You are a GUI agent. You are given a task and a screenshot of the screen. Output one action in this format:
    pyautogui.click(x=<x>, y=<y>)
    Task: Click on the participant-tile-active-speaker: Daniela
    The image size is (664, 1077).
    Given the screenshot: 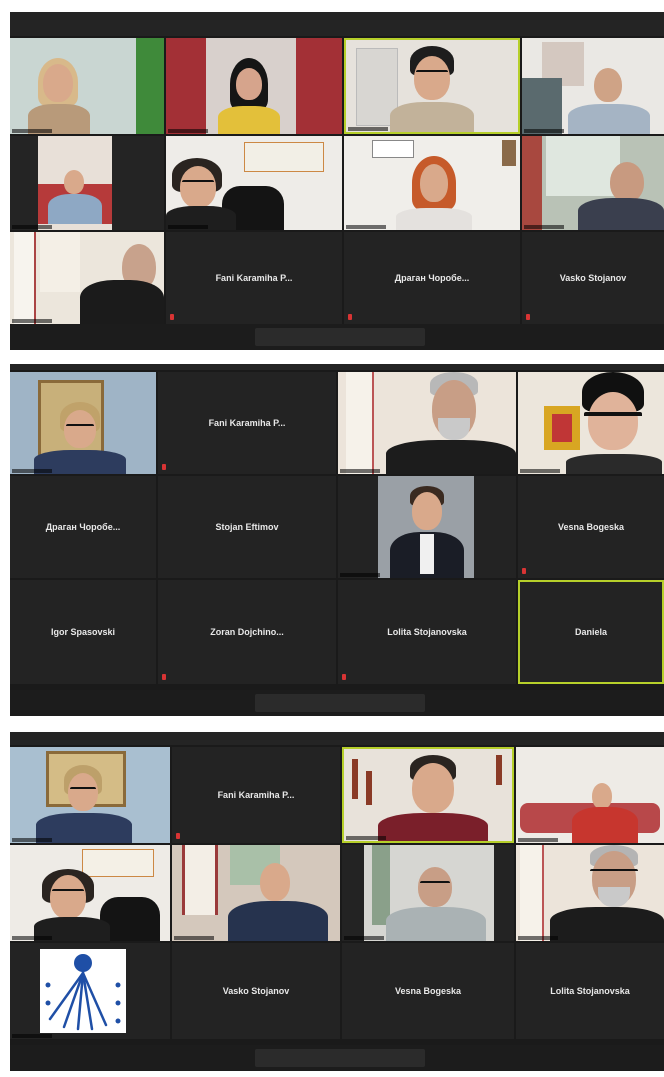 What is the action you would take?
    pyautogui.click(x=591, y=632)
    